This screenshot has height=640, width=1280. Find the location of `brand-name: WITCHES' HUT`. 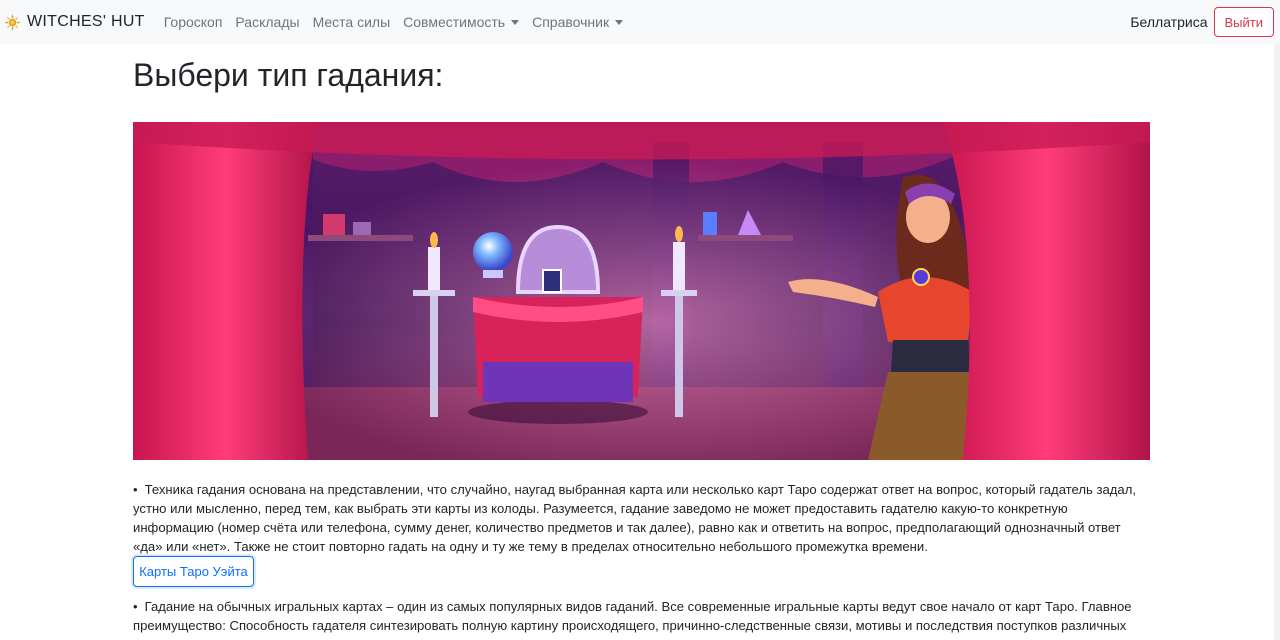

brand-name: WITCHES' HUT is located at coordinates (86, 21).